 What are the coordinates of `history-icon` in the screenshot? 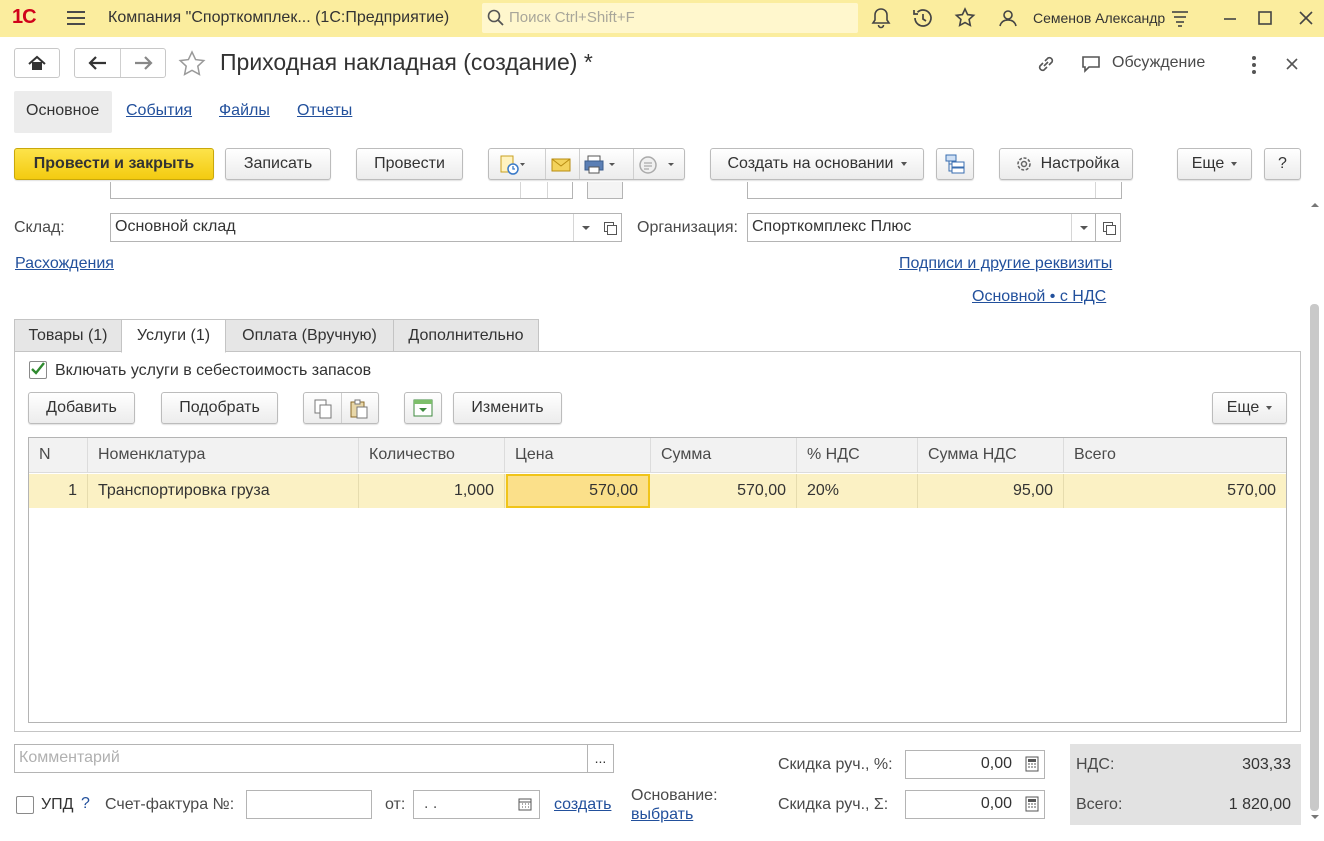 It's located at (923, 18).